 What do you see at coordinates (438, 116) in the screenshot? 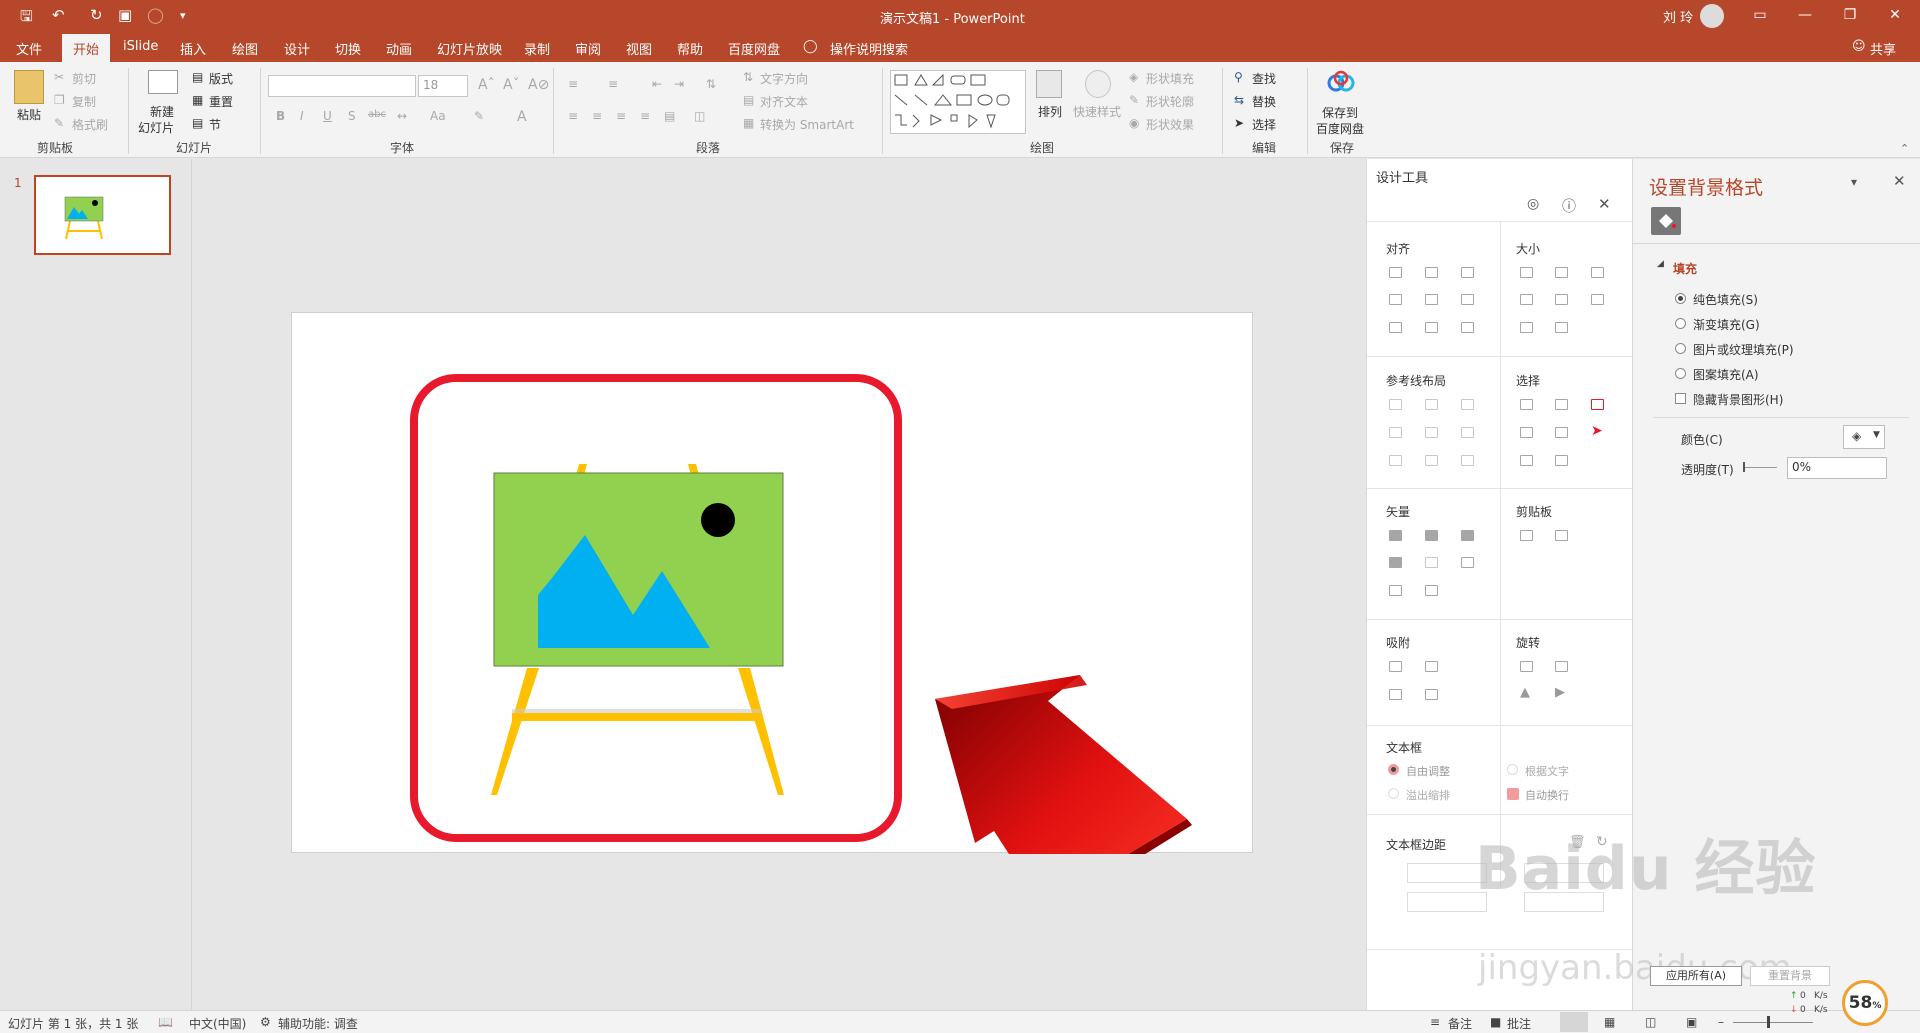
I see `change-case-icon: Aa` at bounding box center [438, 116].